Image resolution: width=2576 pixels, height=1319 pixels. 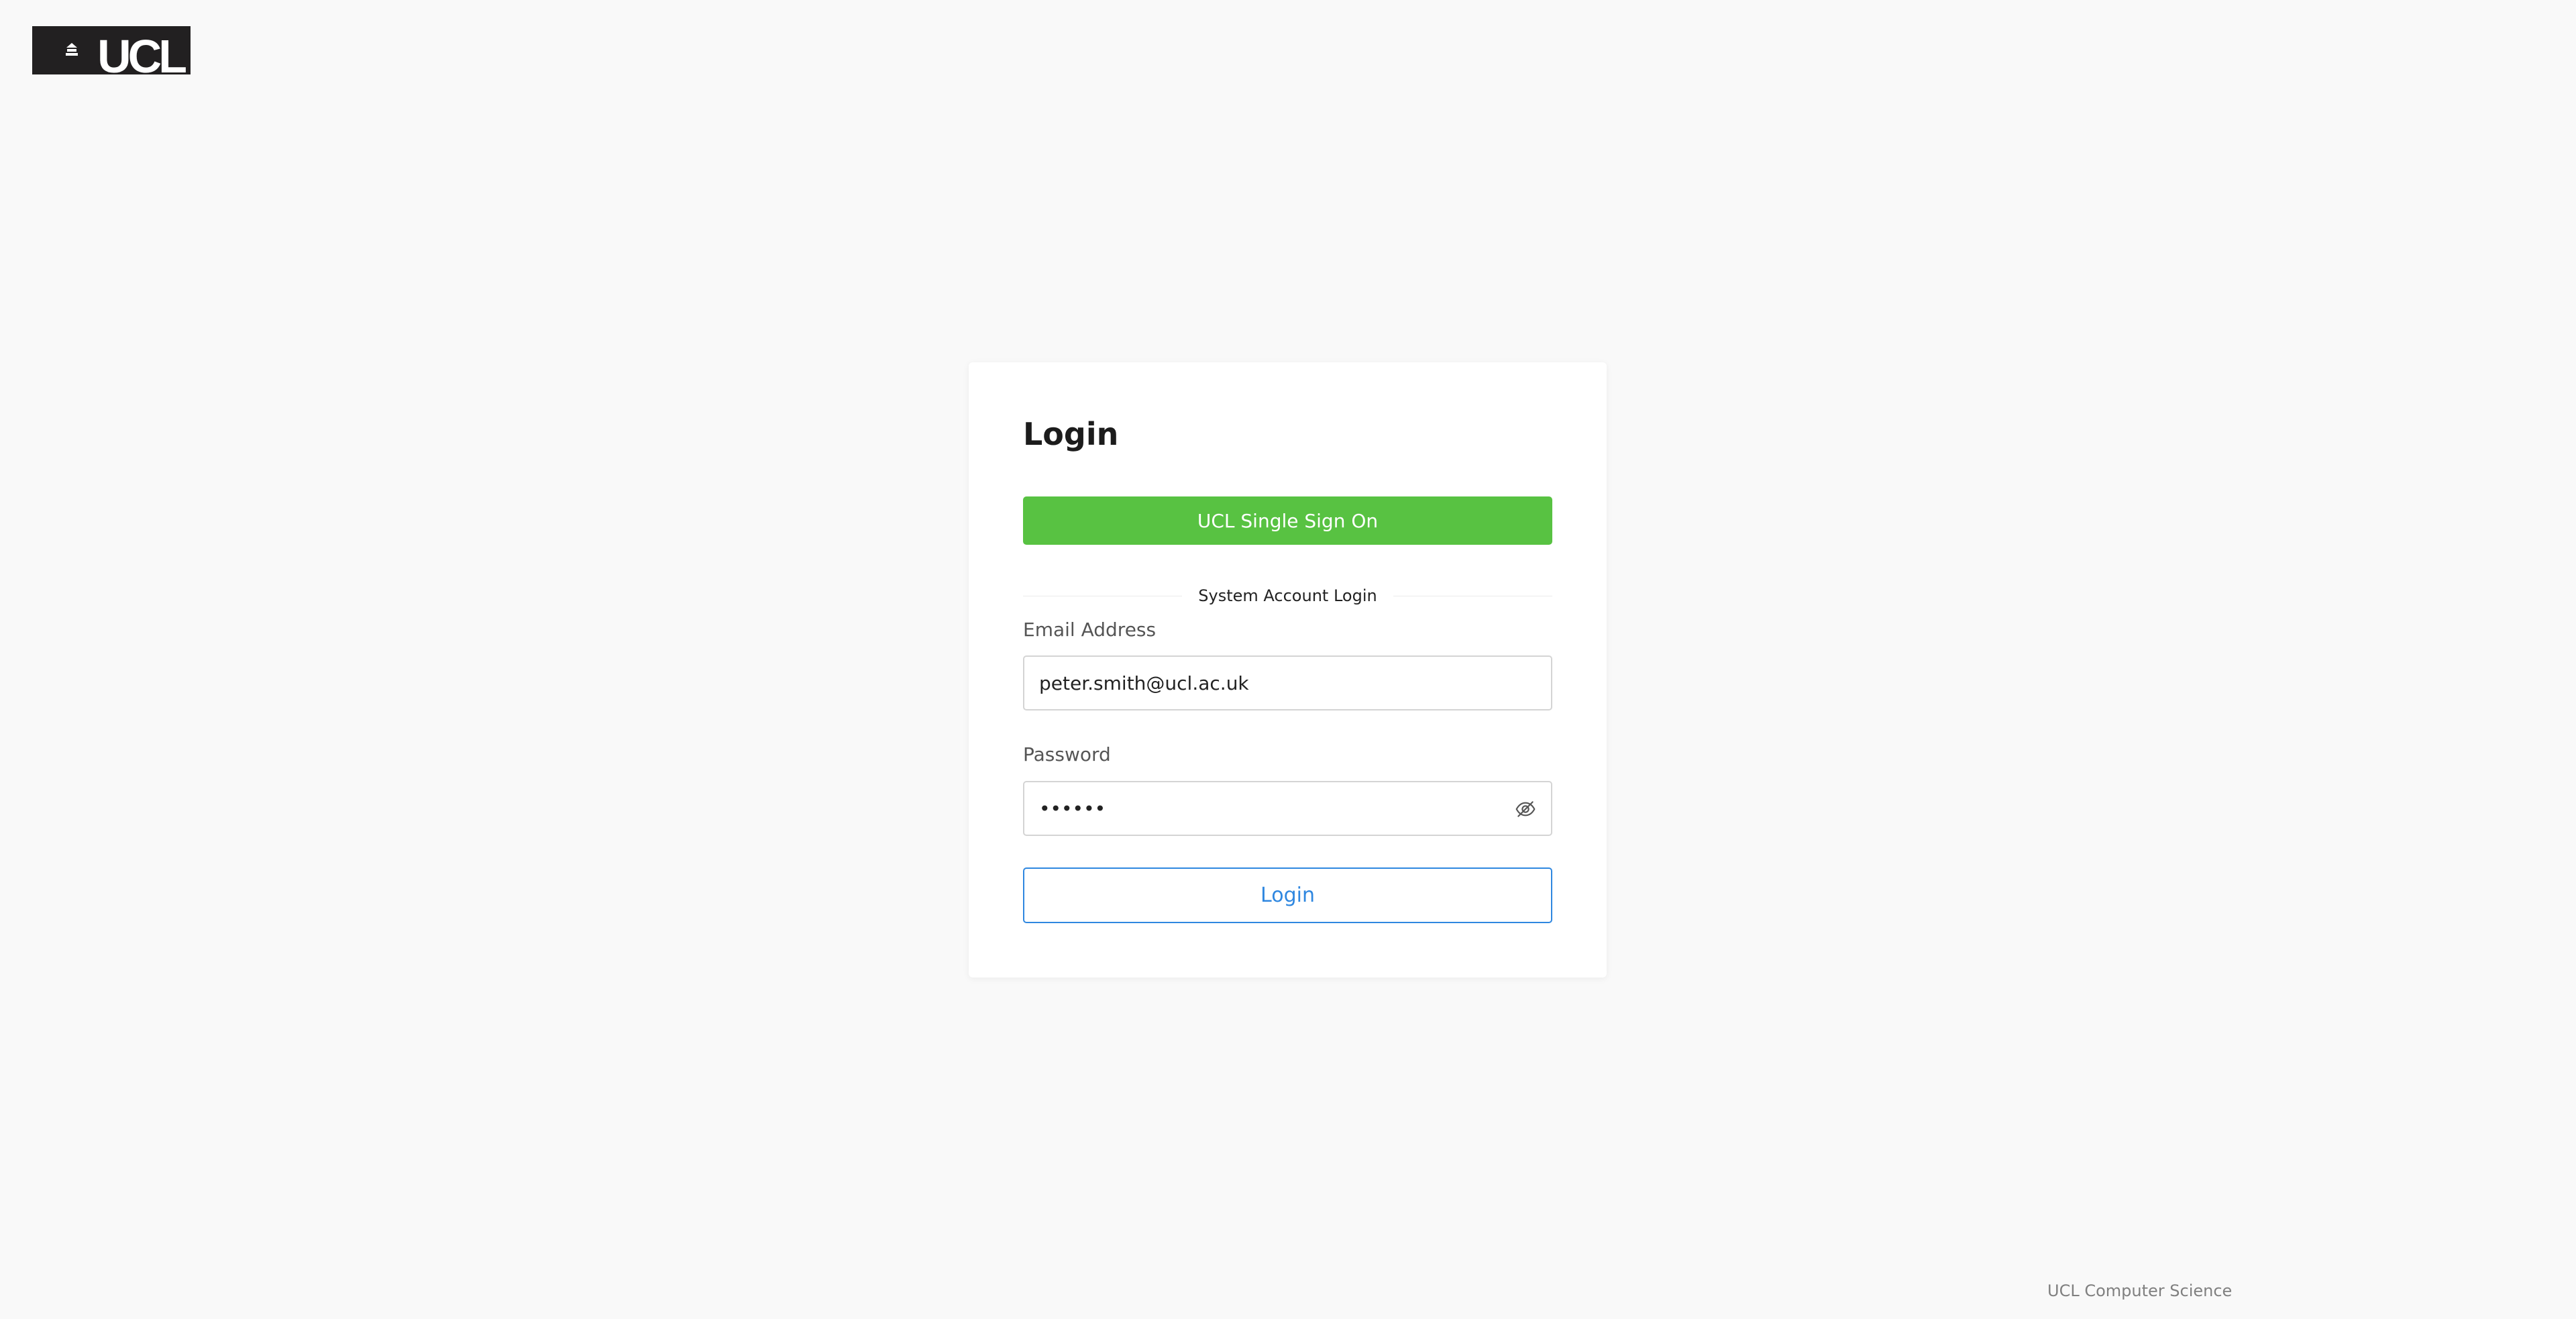 I want to click on password-field, so click(x=1287, y=808).